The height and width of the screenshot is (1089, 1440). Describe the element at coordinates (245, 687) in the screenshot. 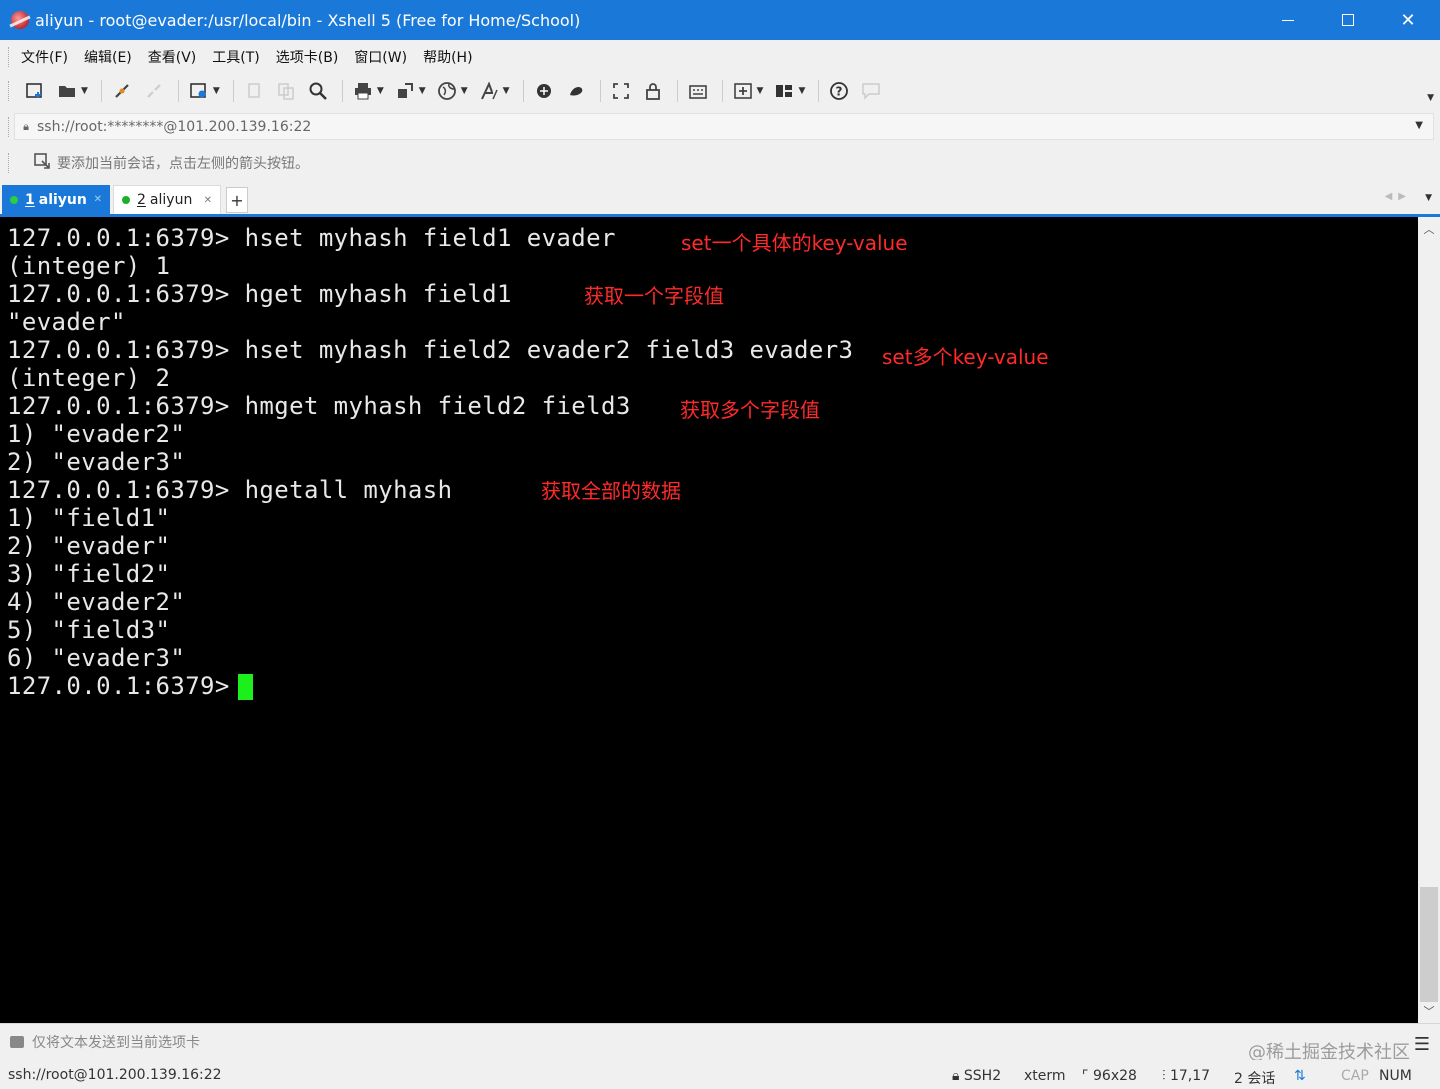

I see `terminal-cursor` at that location.